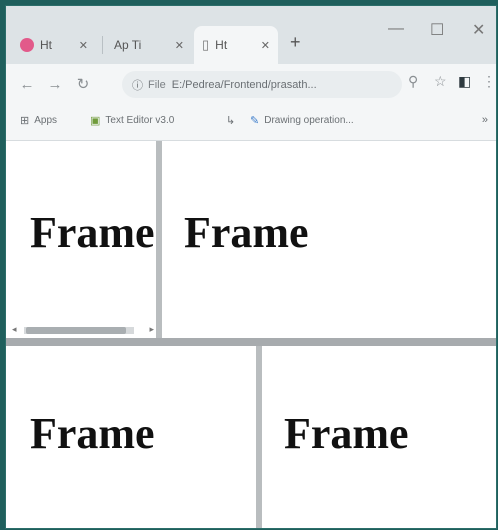 The width and height of the screenshot is (498, 530). I want to click on frame-top-left: Frame, so click(81, 239).